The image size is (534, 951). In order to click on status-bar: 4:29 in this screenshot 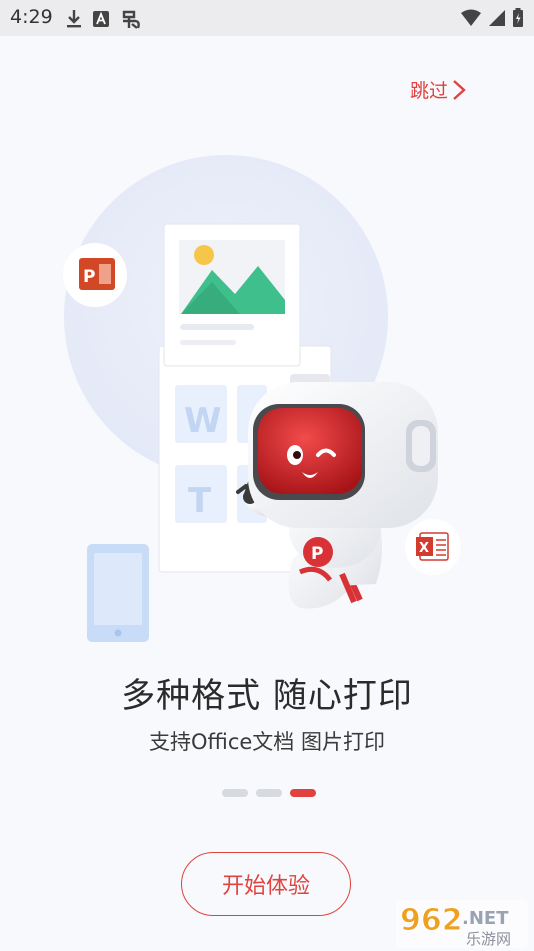, I will do `click(267, 18)`.